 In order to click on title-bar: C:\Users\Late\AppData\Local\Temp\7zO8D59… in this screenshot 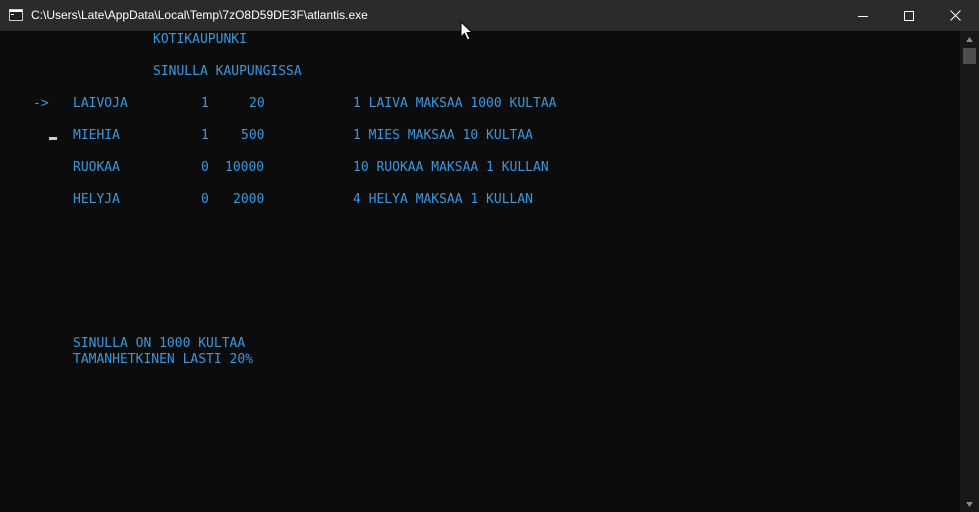, I will do `click(489, 15)`.